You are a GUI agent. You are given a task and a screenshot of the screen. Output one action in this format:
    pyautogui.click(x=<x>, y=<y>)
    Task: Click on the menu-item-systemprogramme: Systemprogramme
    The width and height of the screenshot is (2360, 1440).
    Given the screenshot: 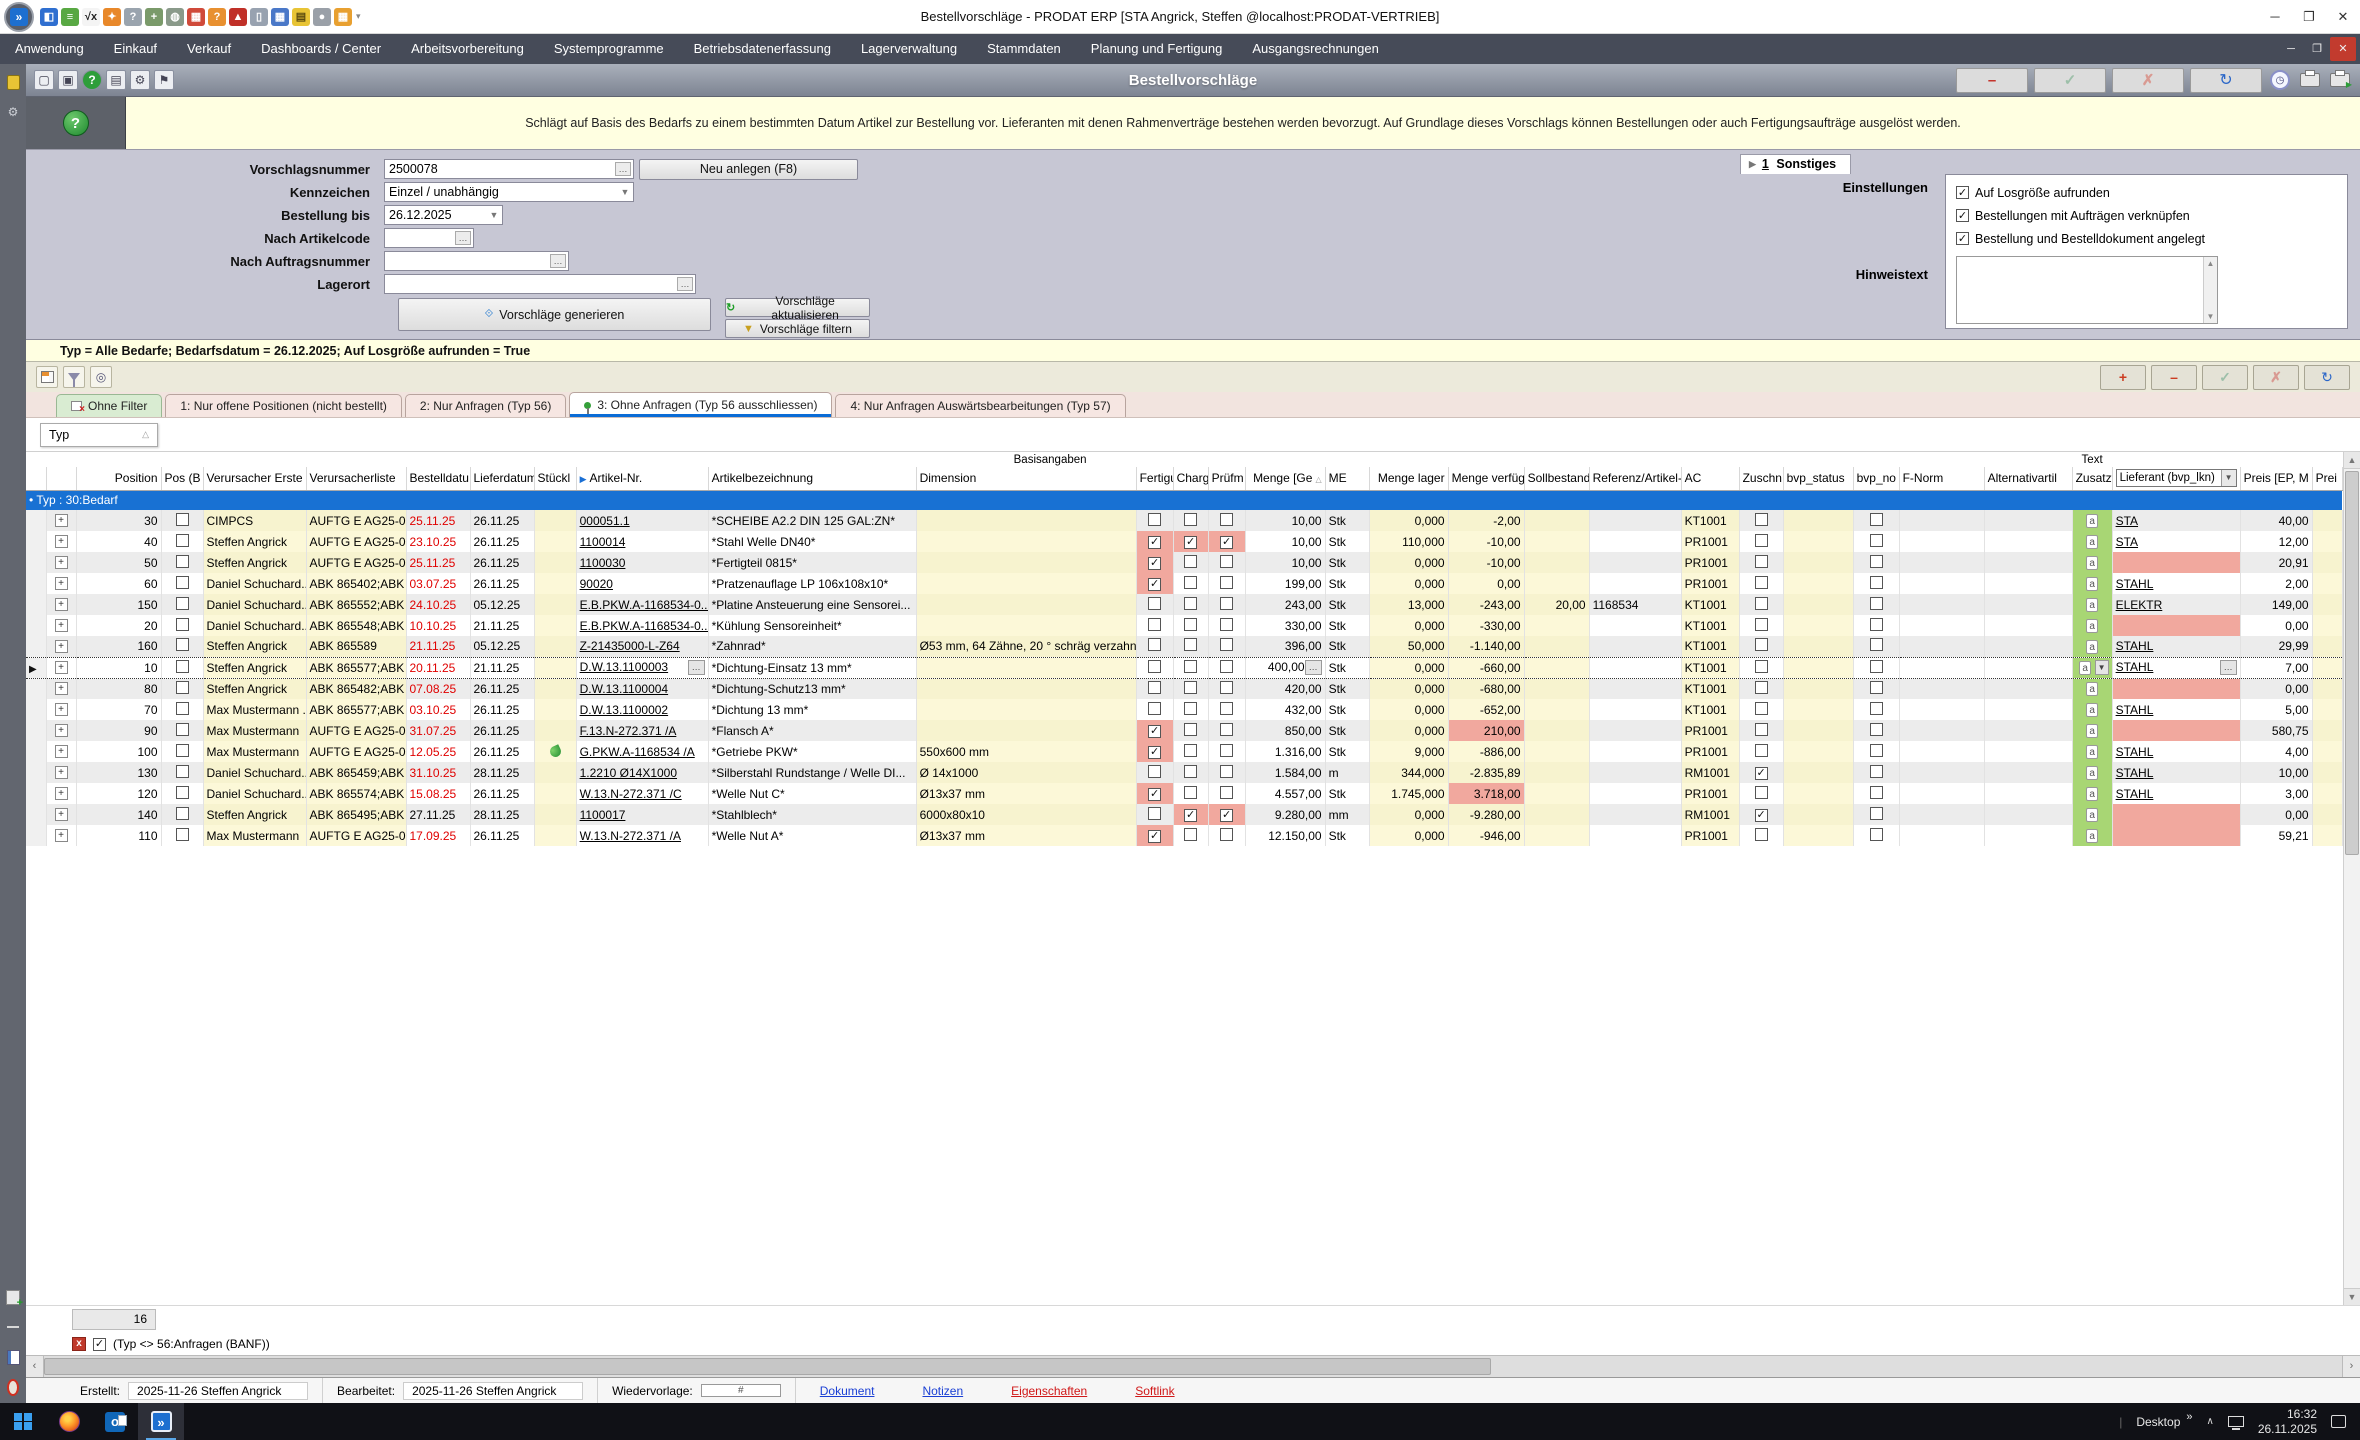 What is the action you would take?
    pyautogui.click(x=609, y=49)
    